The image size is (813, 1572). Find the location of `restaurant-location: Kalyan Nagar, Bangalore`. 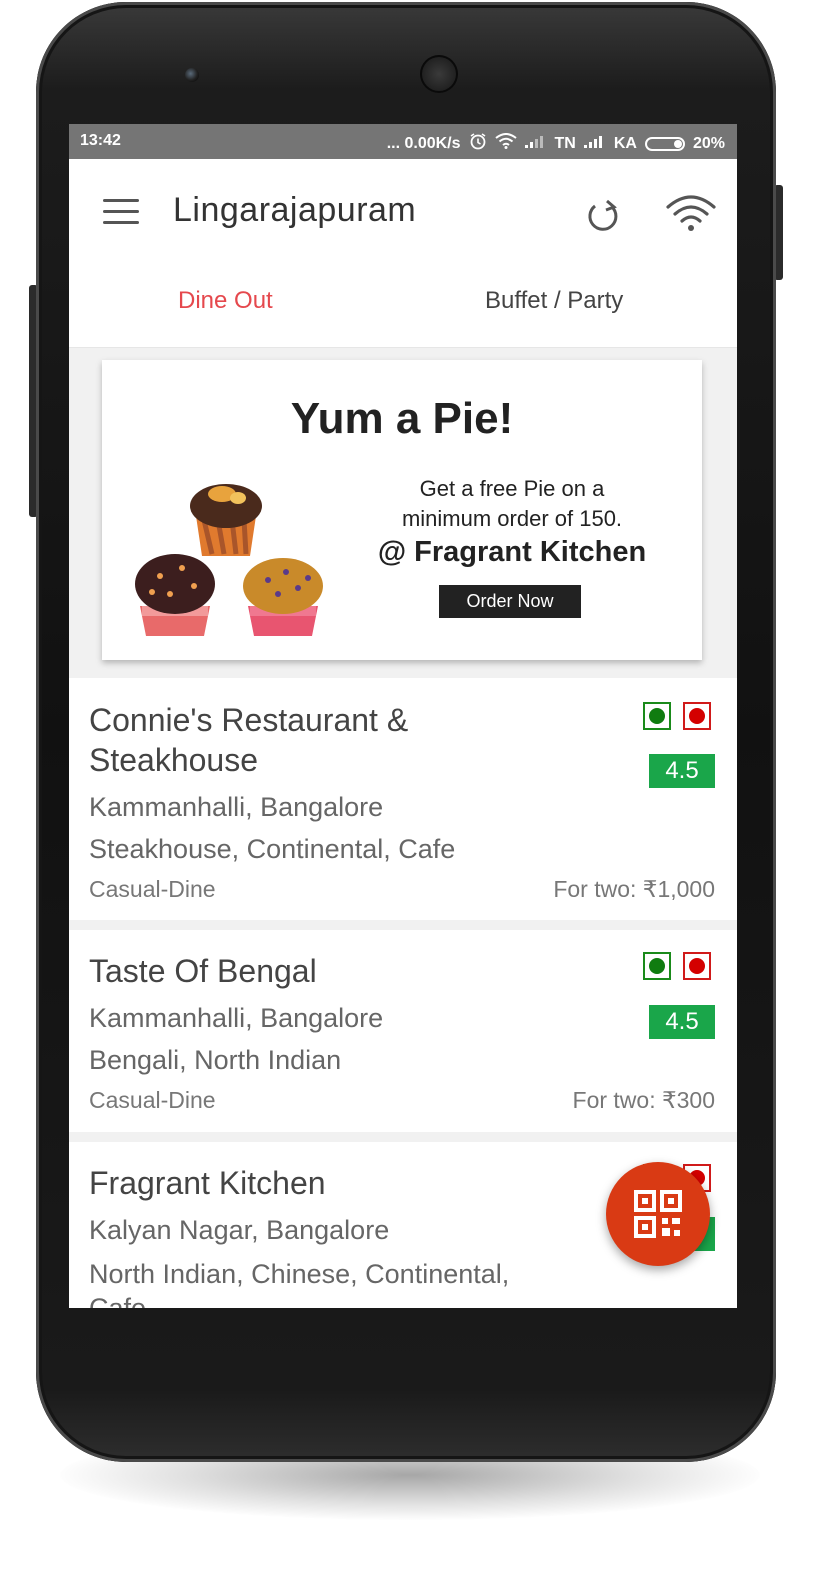

restaurant-location: Kalyan Nagar, Bangalore is located at coordinates (239, 1230).